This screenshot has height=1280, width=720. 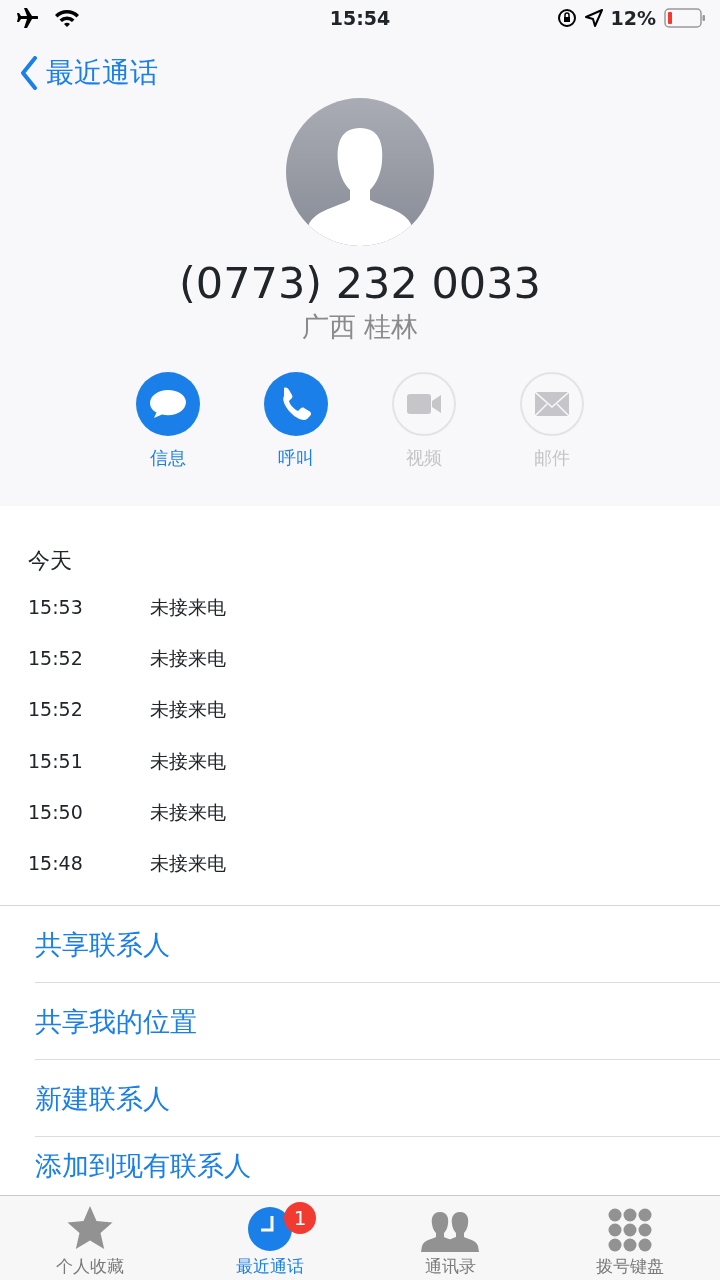 What do you see at coordinates (26, 18) in the screenshot?
I see `airplane-icon` at bounding box center [26, 18].